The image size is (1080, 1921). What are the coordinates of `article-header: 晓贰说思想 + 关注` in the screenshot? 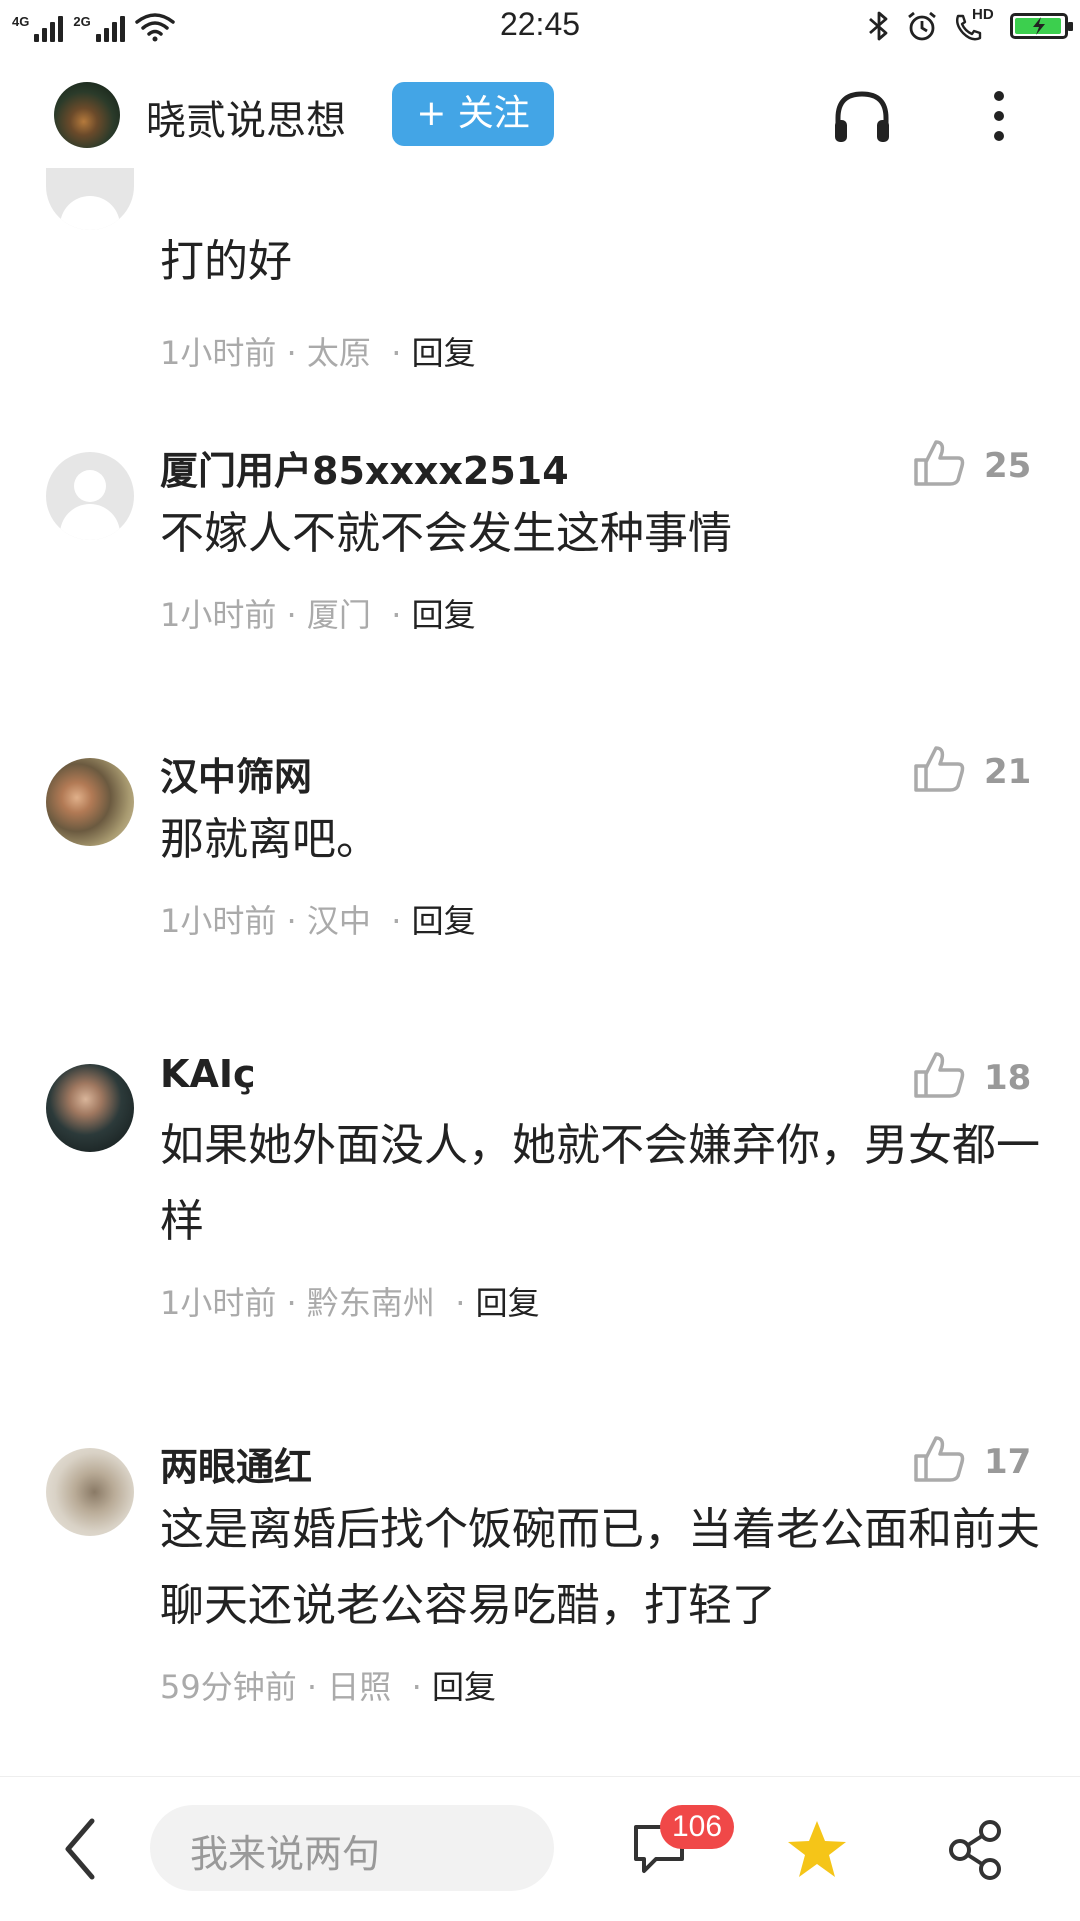 It's located at (540, 120).